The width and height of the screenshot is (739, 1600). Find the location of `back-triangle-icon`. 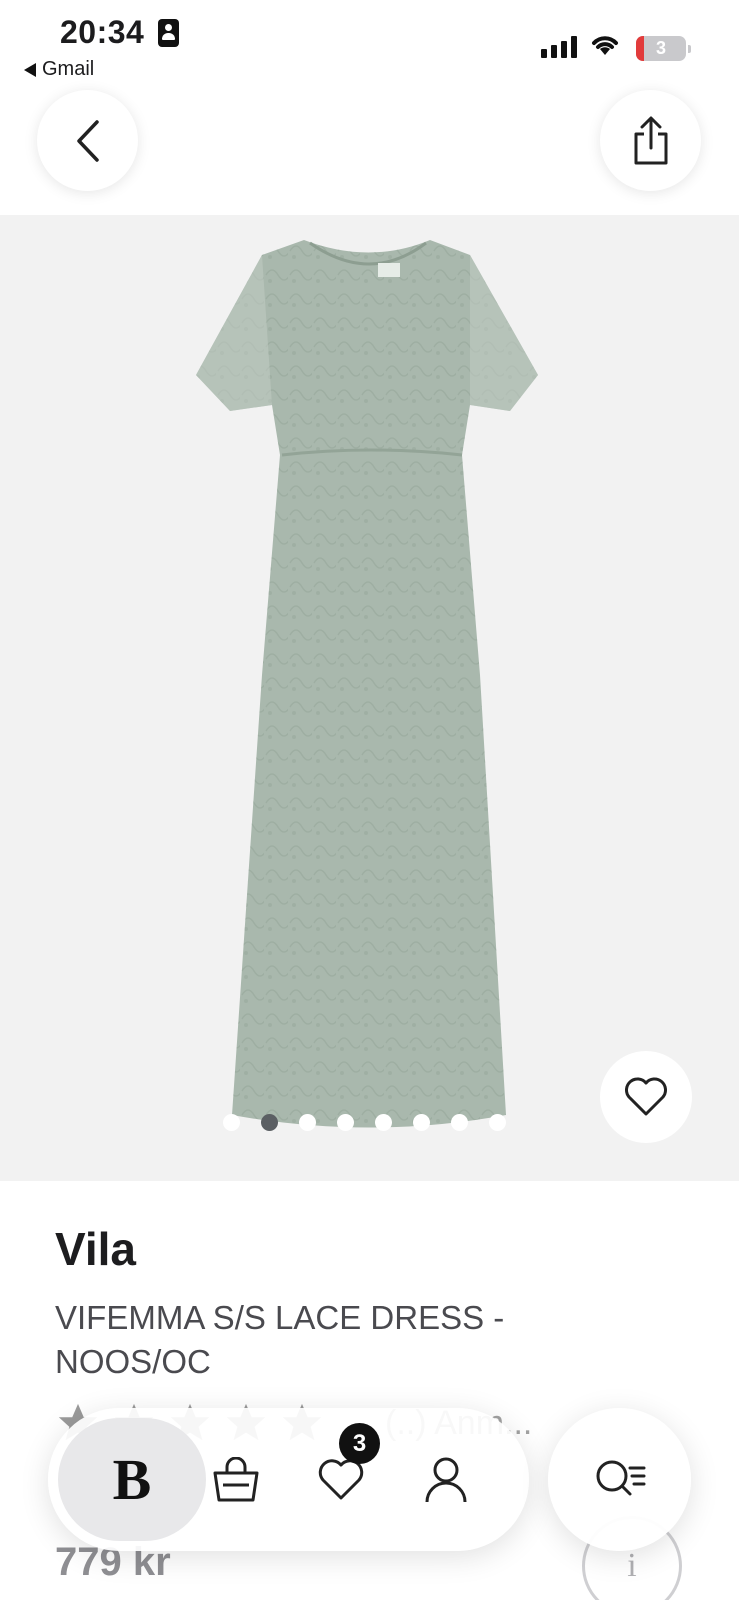

back-triangle-icon is located at coordinates (30, 69).